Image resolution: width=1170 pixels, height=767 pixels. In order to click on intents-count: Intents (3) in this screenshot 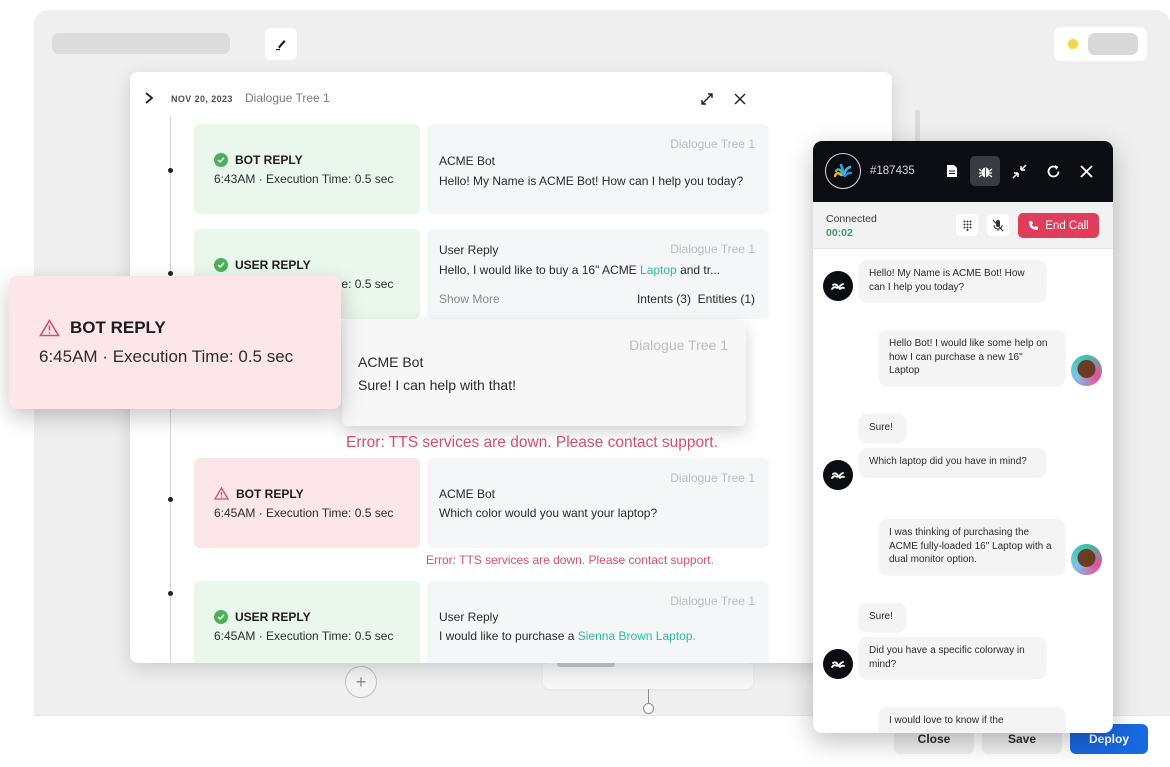, I will do `click(664, 299)`.